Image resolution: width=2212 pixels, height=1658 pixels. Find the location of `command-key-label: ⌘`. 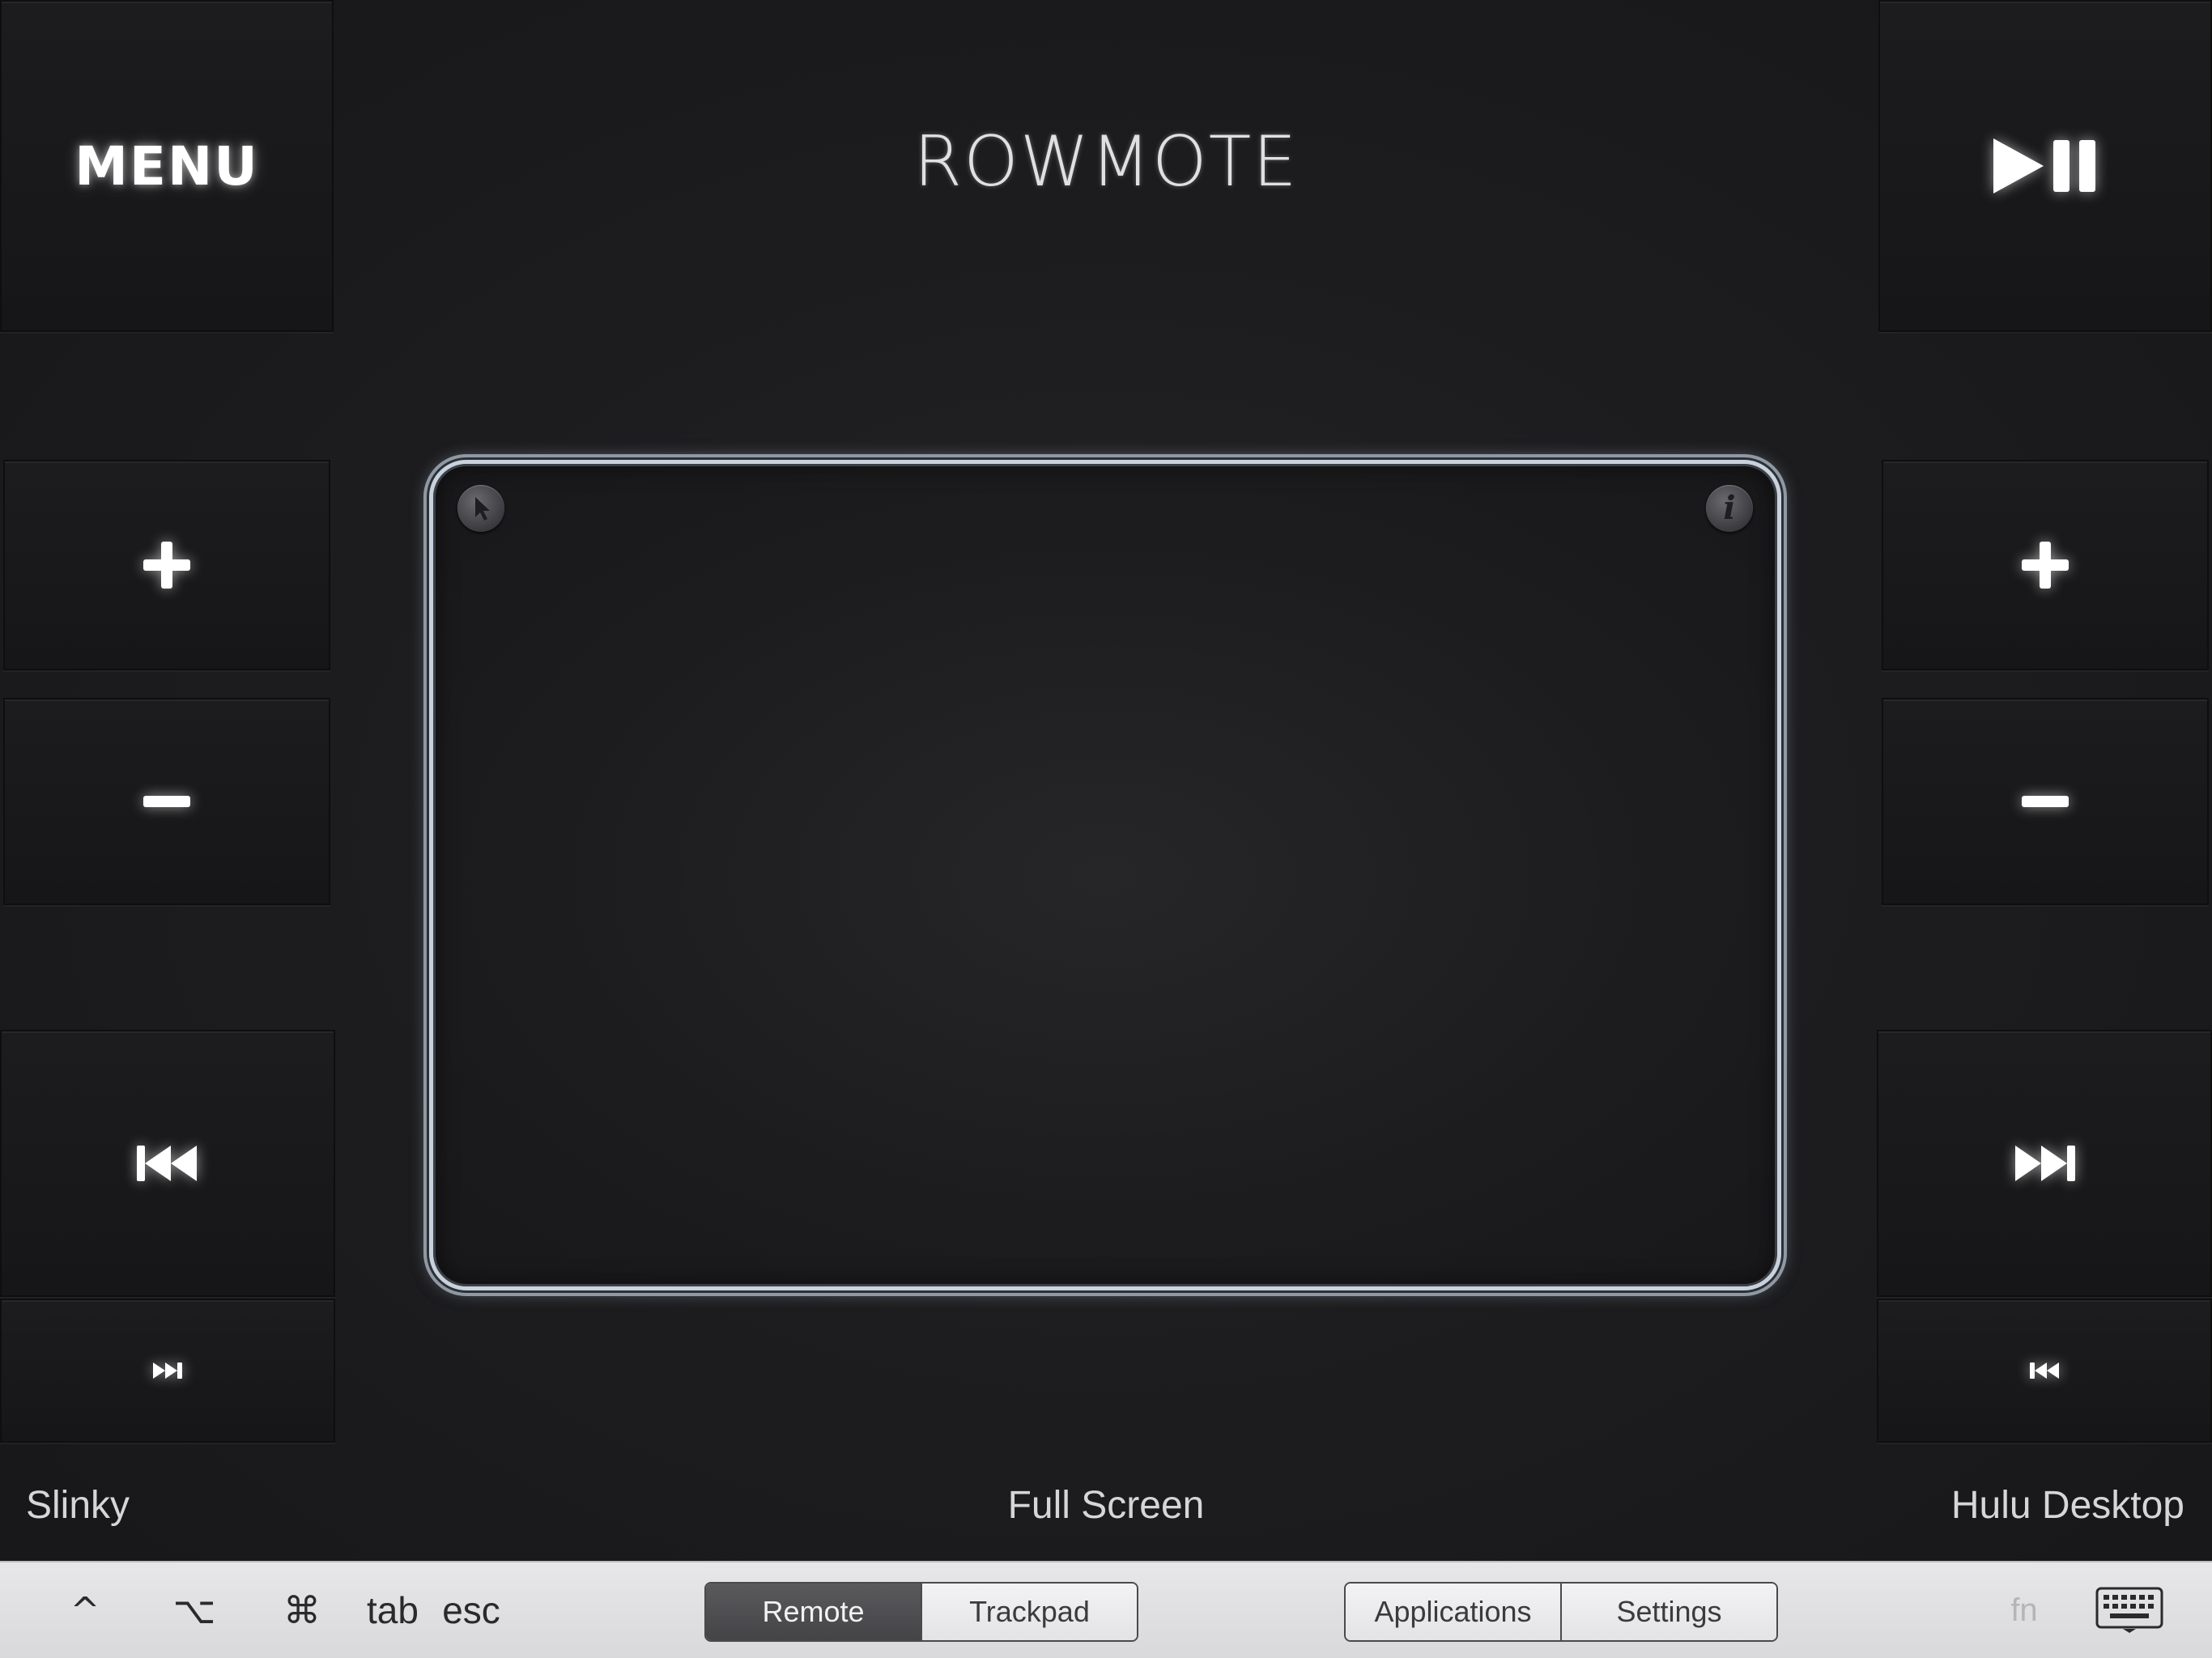

command-key-label: ⌘ is located at coordinates (302, 1610).